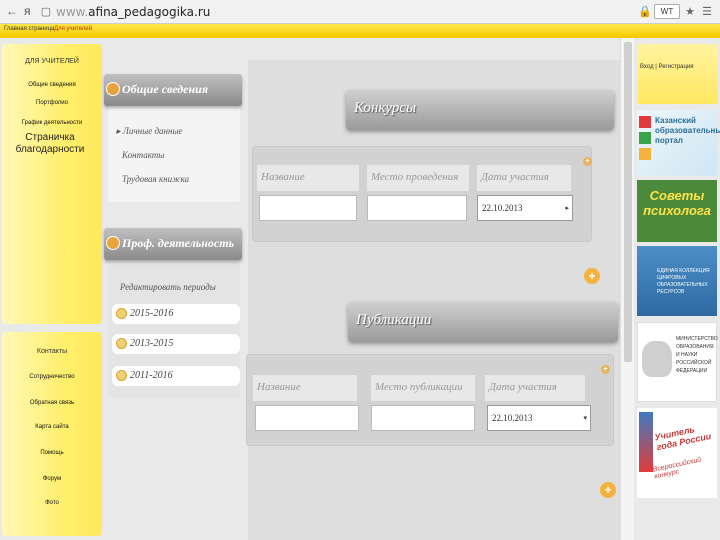 The height and width of the screenshot is (540, 720). I want to click on left-menu-title: ДЛЯ УЧИТЕЛЕЙ, so click(52, 61).